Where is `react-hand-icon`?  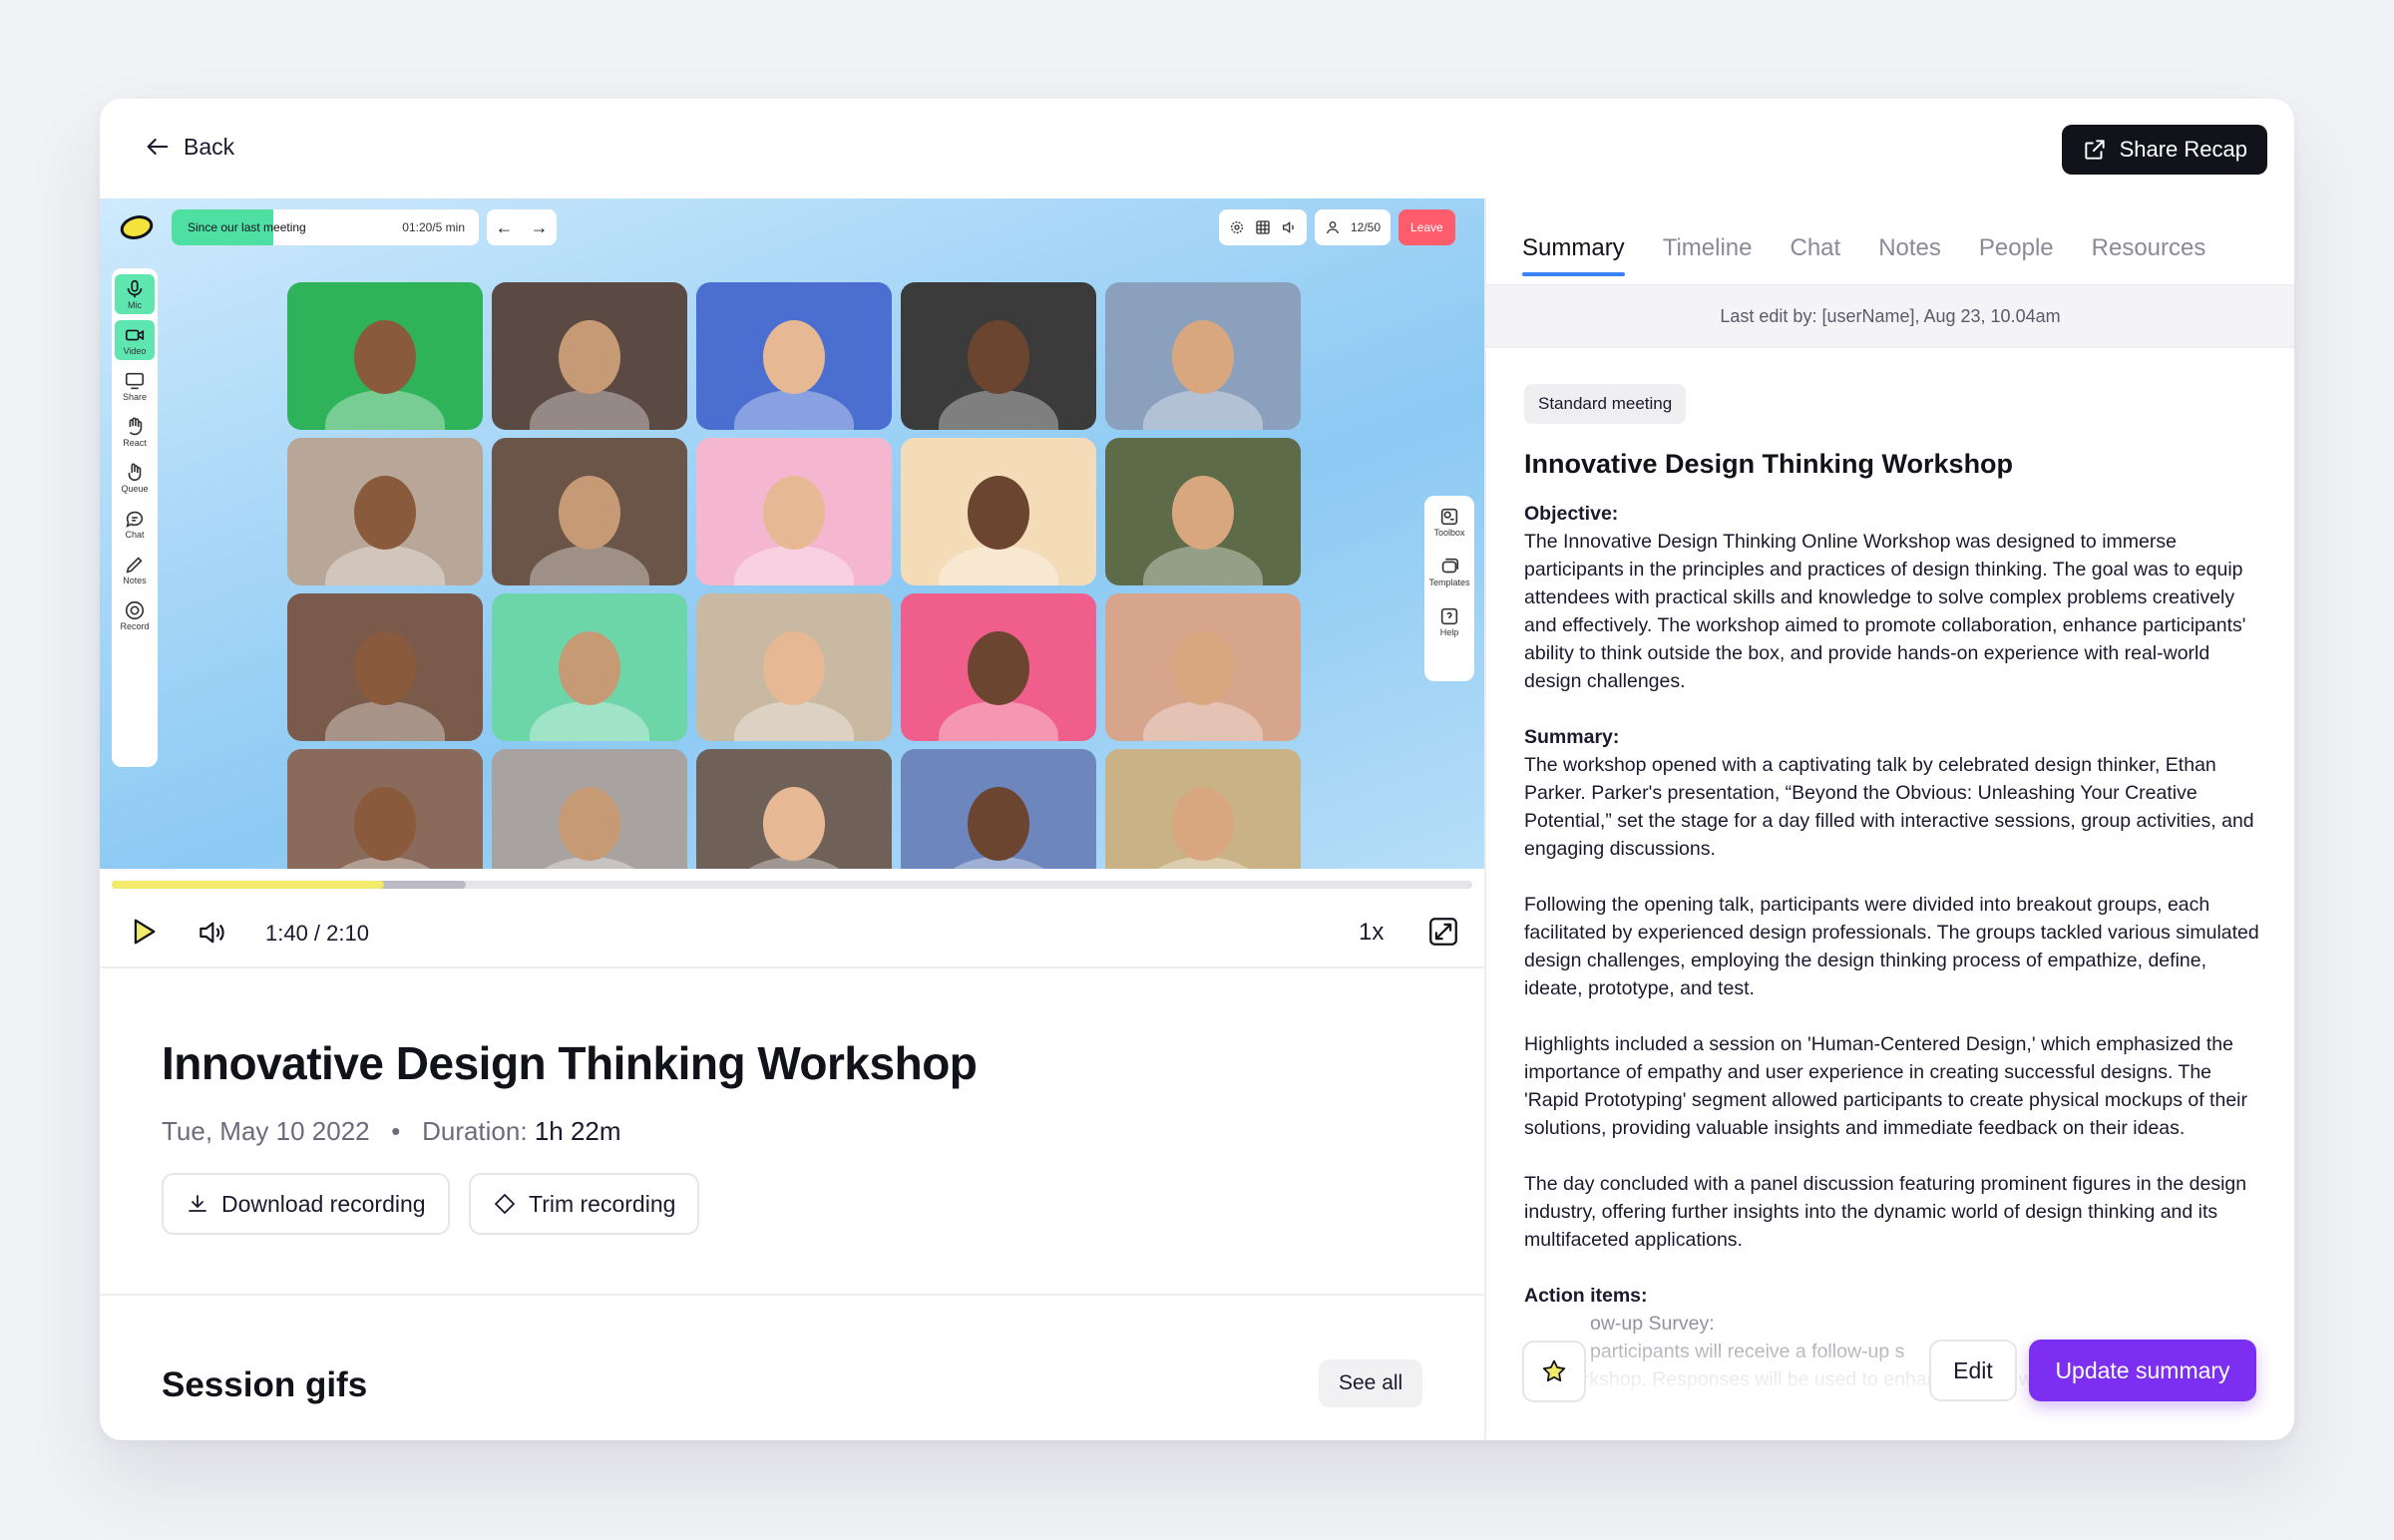 react-hand-icon is located at coordinates (136, 426).